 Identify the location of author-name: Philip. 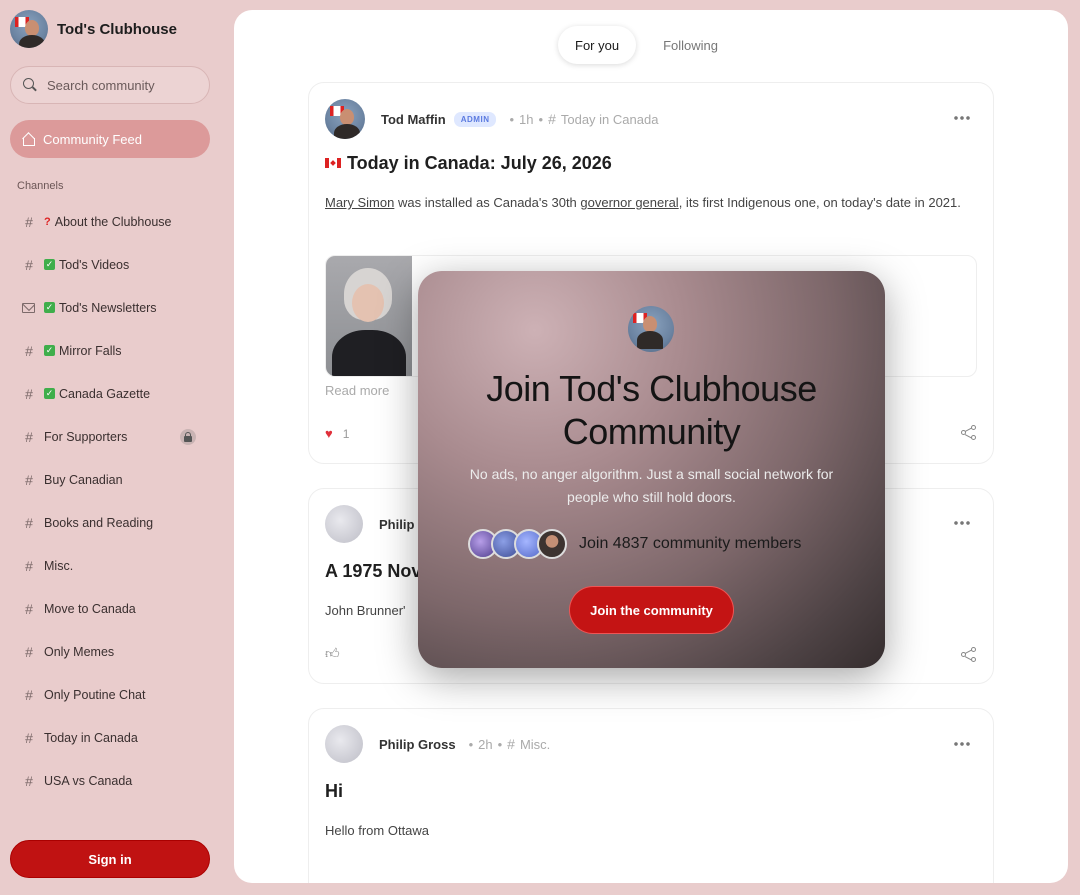
(396, 524).